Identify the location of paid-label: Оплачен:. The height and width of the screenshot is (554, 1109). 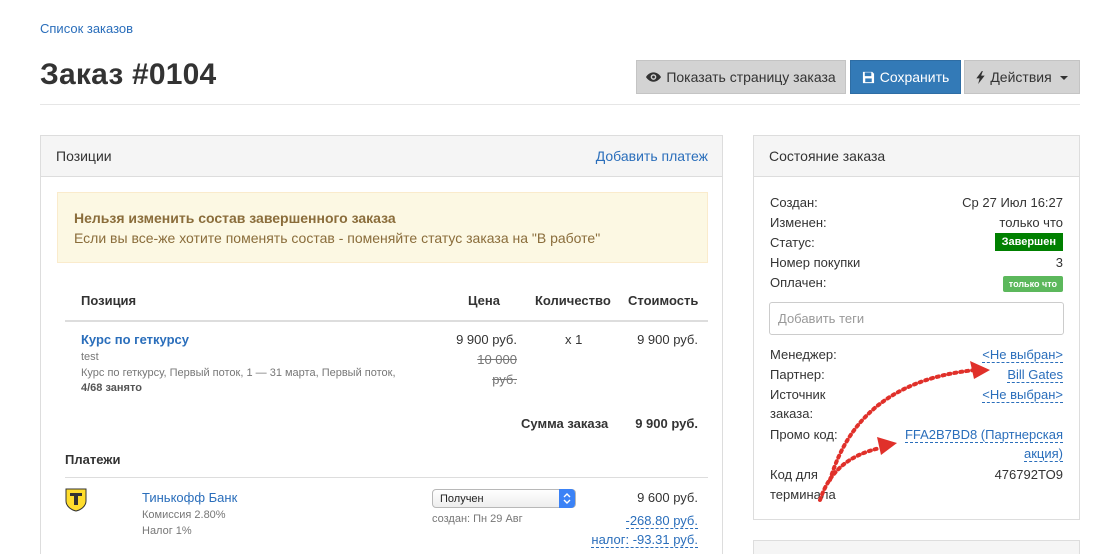
(798, 282).